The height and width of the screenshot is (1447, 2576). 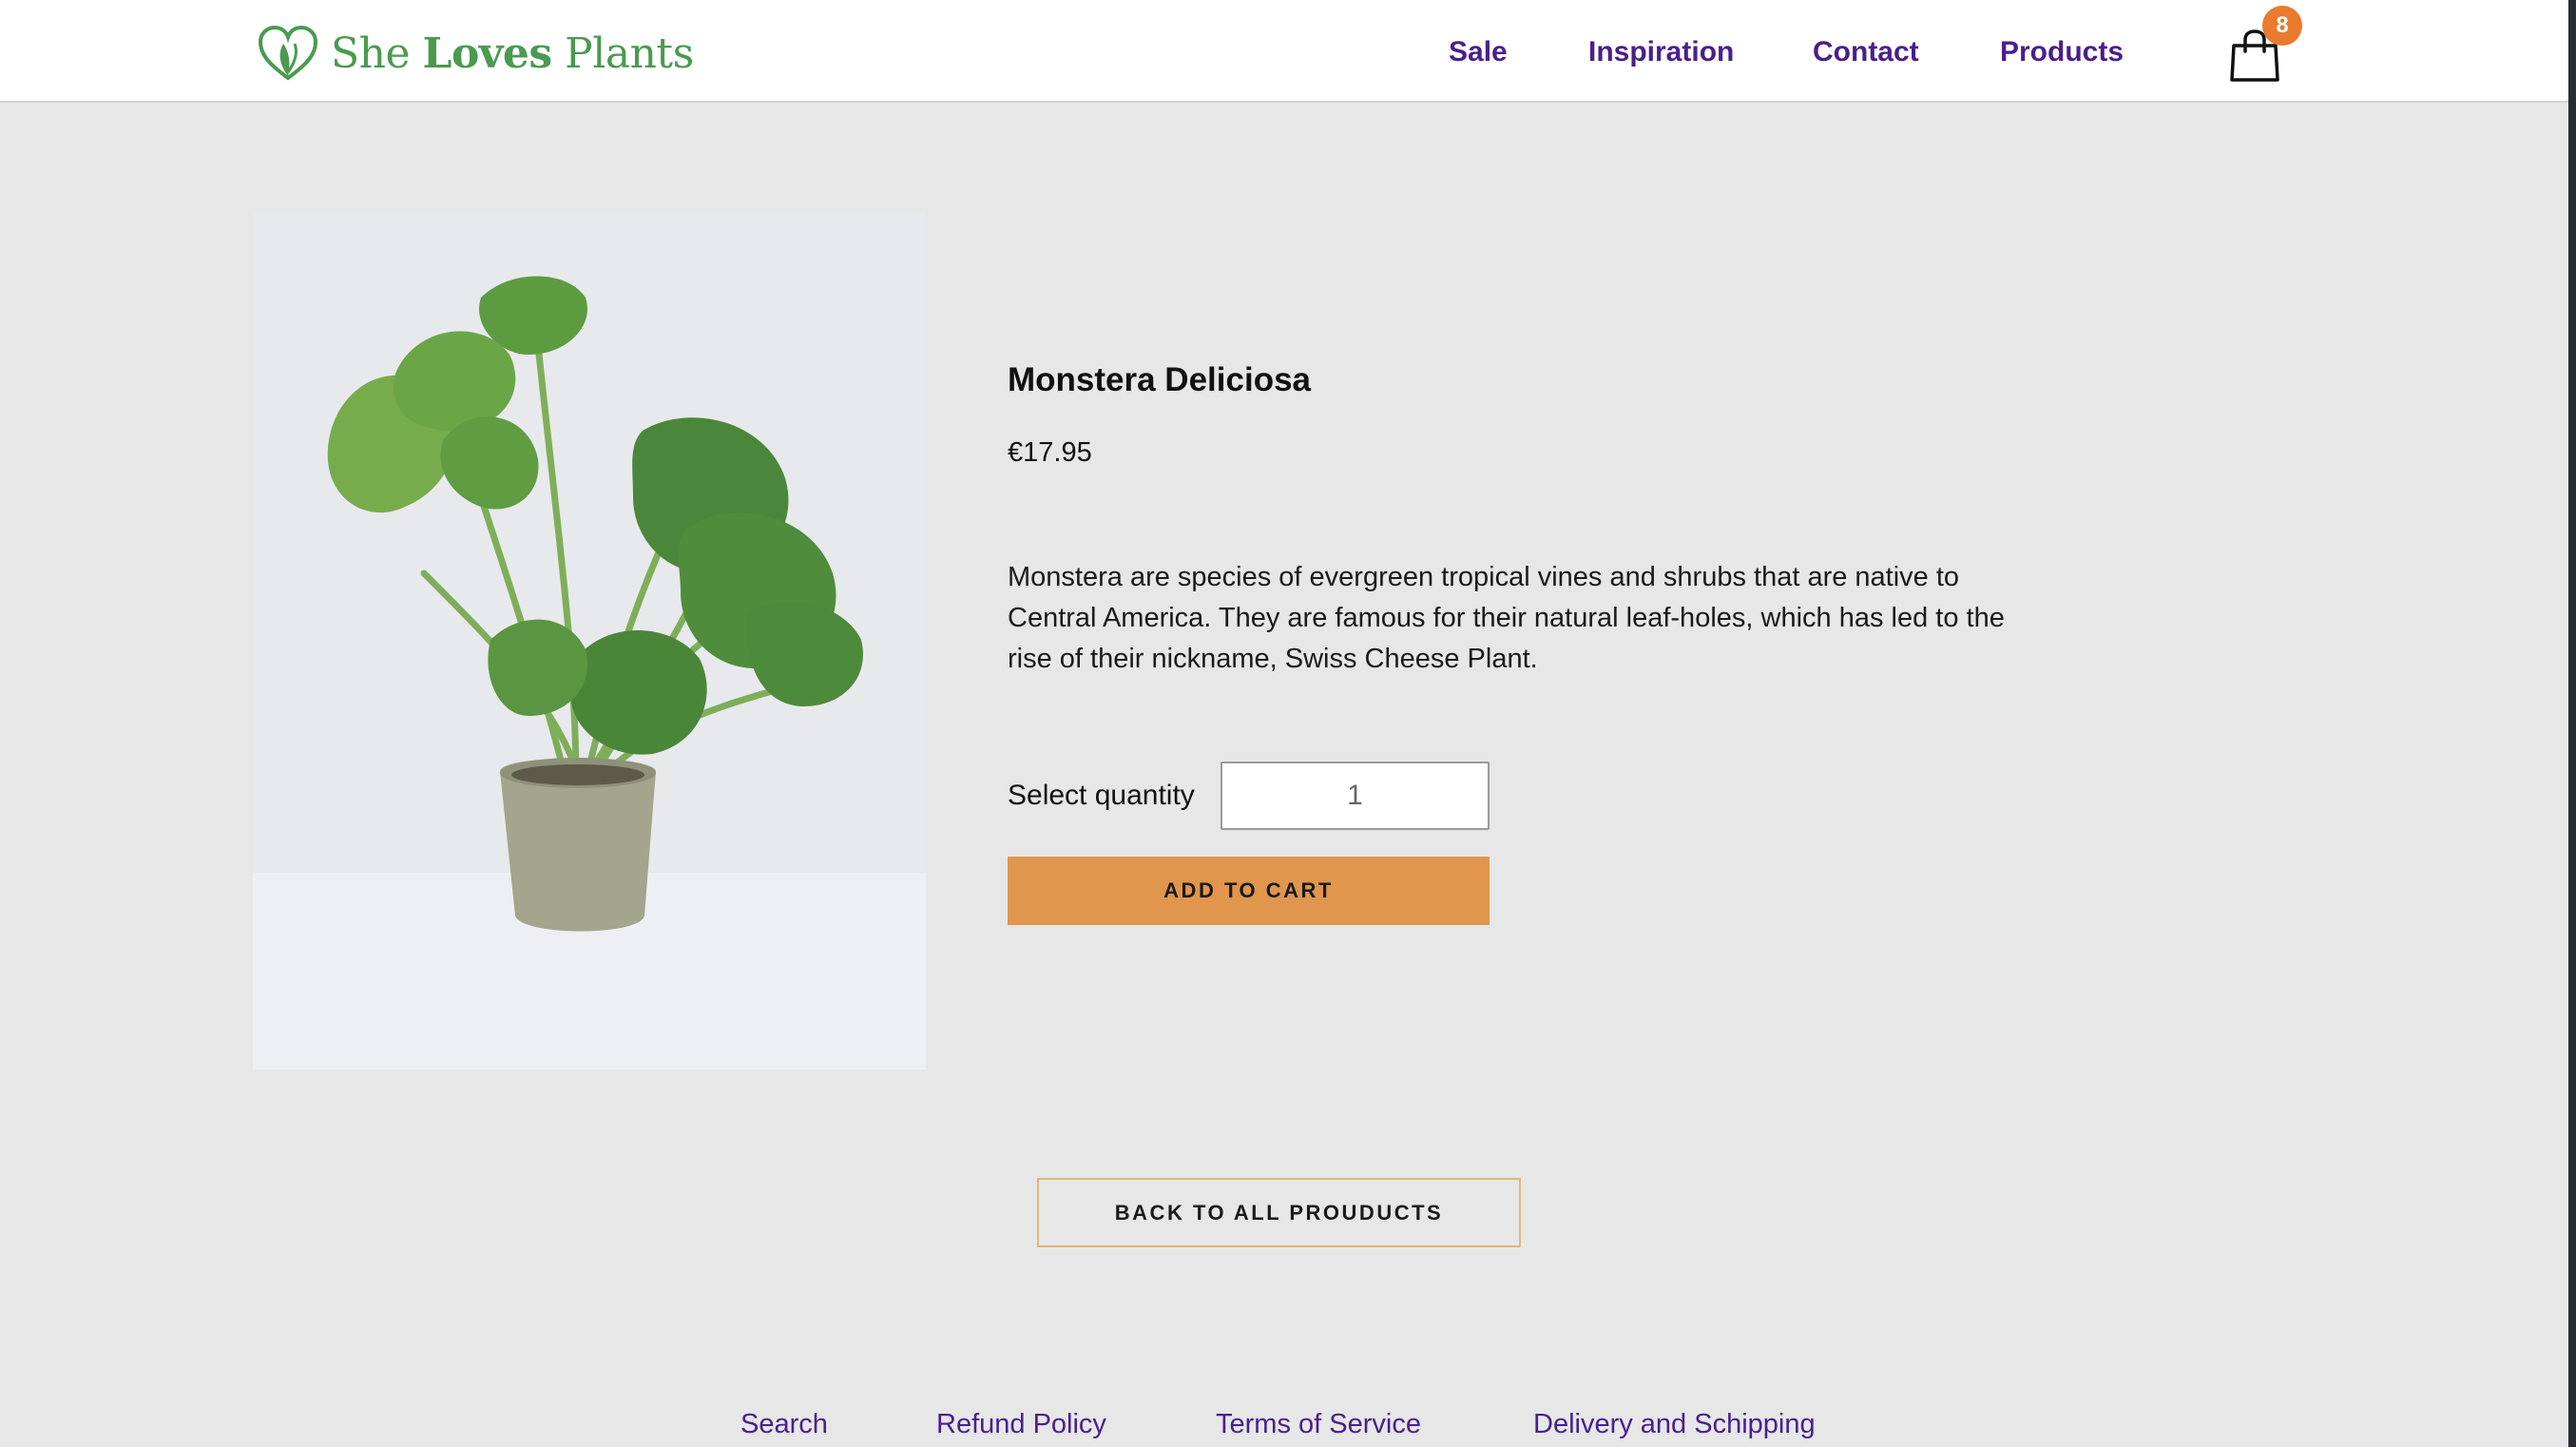 I want to click on footer-link-search: Search, so click(x=784, y=1424).